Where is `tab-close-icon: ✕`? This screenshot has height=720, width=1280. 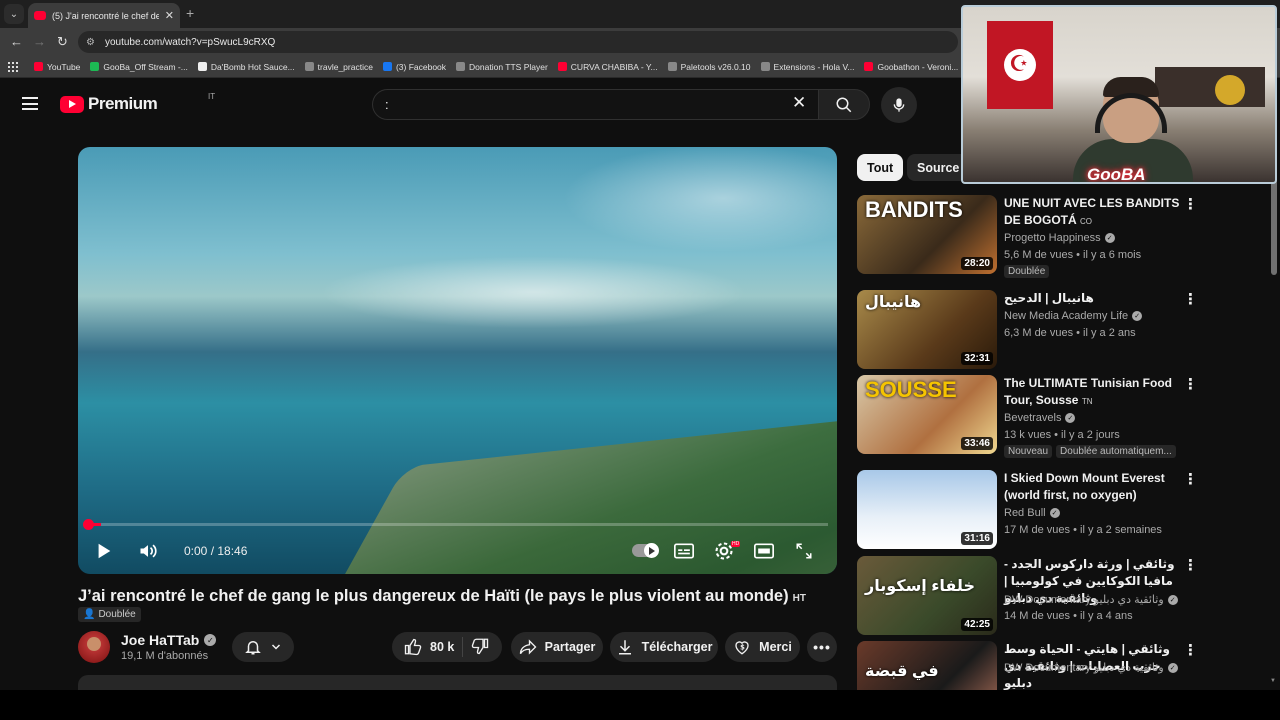 tab-close-icon: ✕ is located at coordinates (169, 15).